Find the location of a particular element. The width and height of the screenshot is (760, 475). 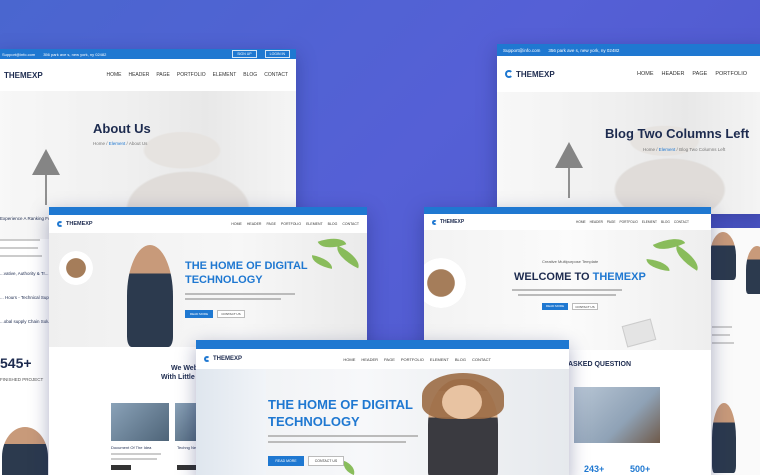

digital2-topbar is located at coordinates (382, 344).